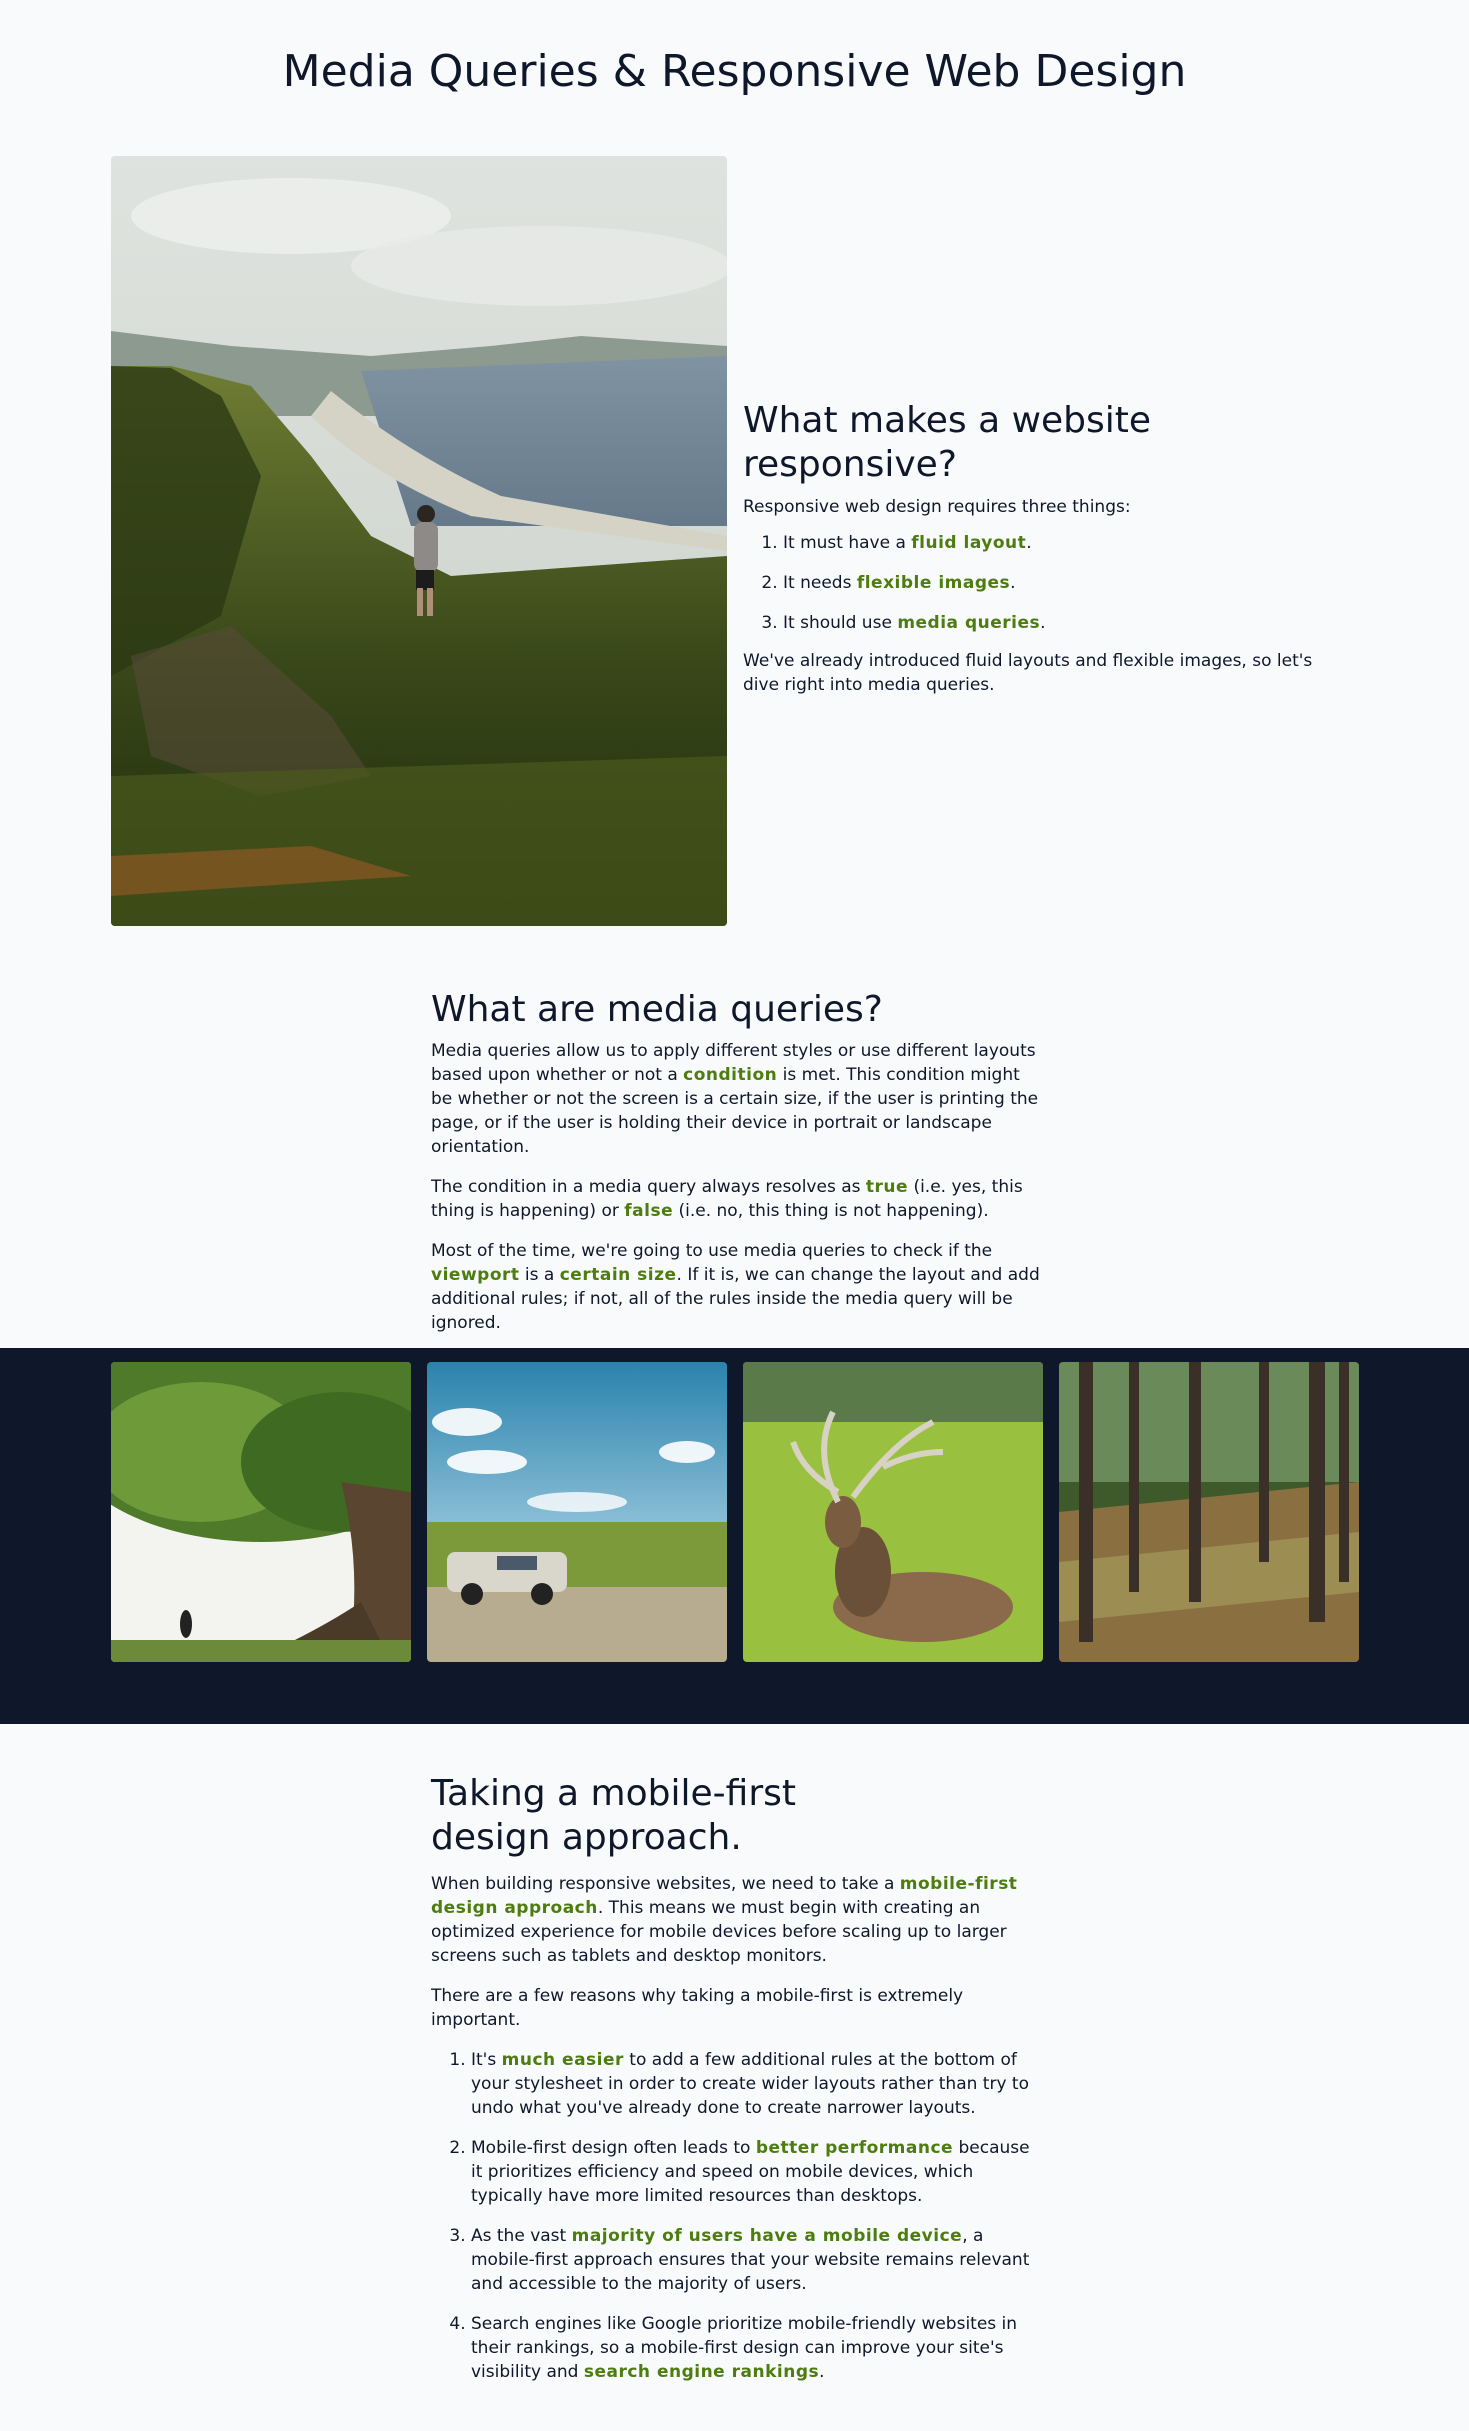 The height and width of the screenshot is (2431, 1469). I want to click on highlight-term: fluid layout, so click(969, 543).